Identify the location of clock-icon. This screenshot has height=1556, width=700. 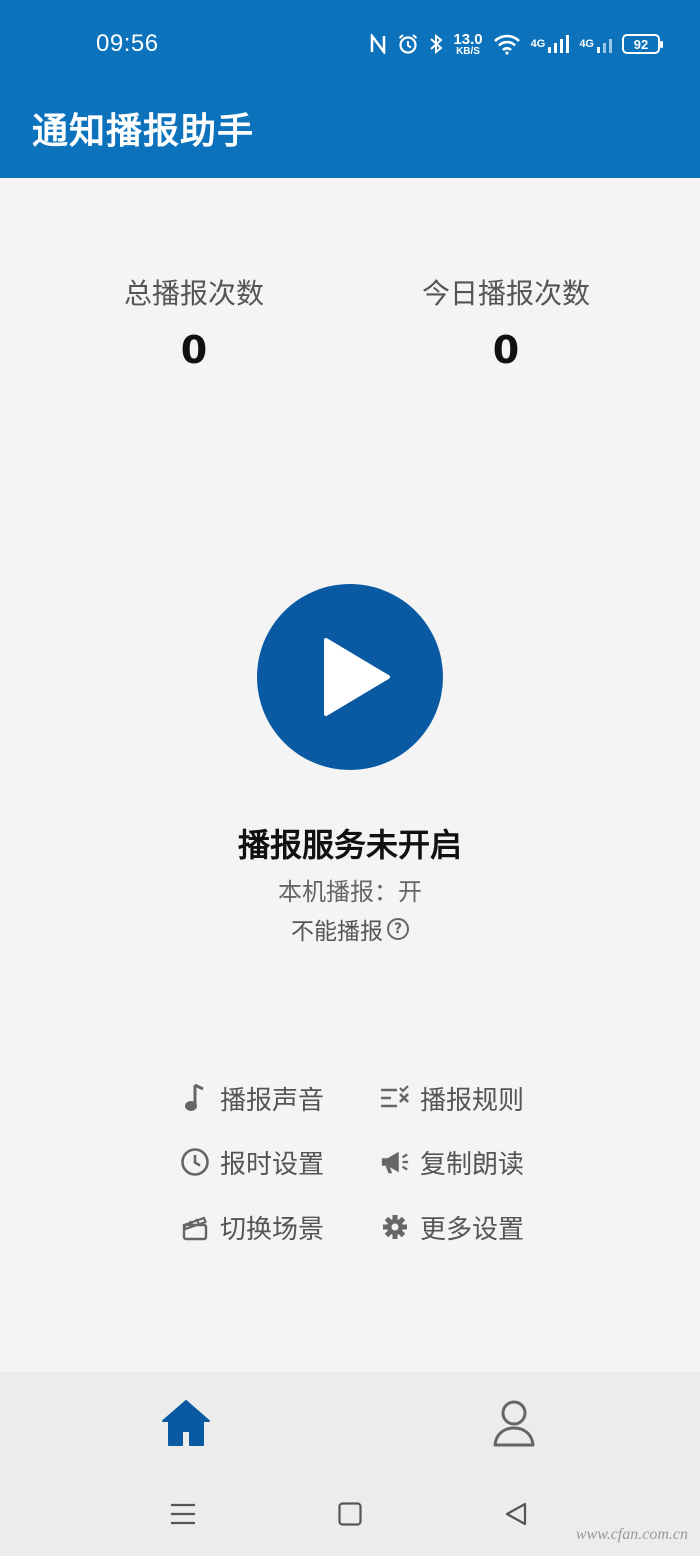
(195, 1162).